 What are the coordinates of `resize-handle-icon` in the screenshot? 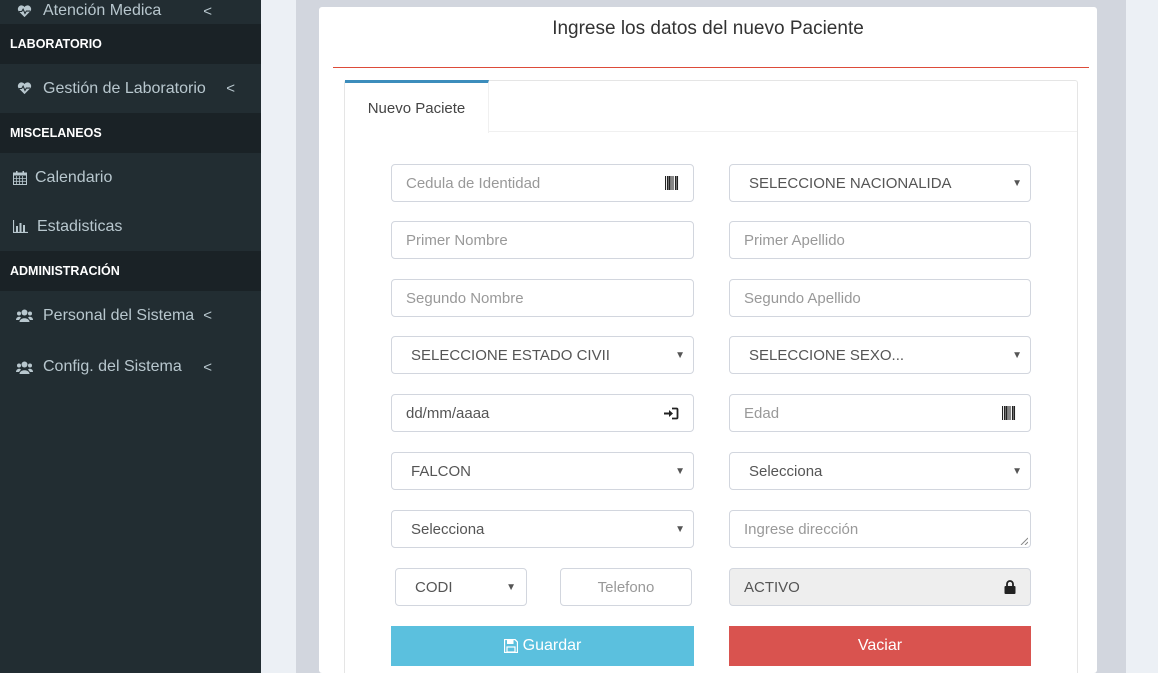 It's located at (1024, 541).